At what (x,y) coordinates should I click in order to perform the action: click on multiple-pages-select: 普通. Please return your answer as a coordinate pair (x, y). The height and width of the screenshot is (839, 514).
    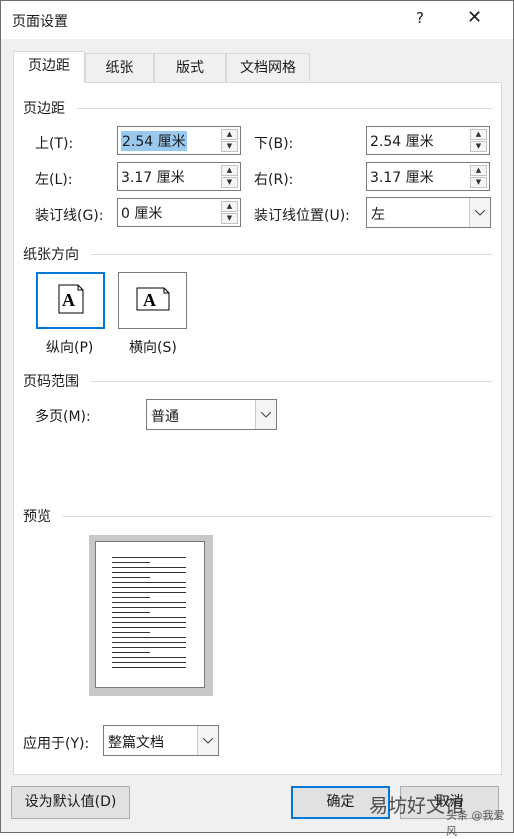
    Looking at the image, I should click on (211, 414).